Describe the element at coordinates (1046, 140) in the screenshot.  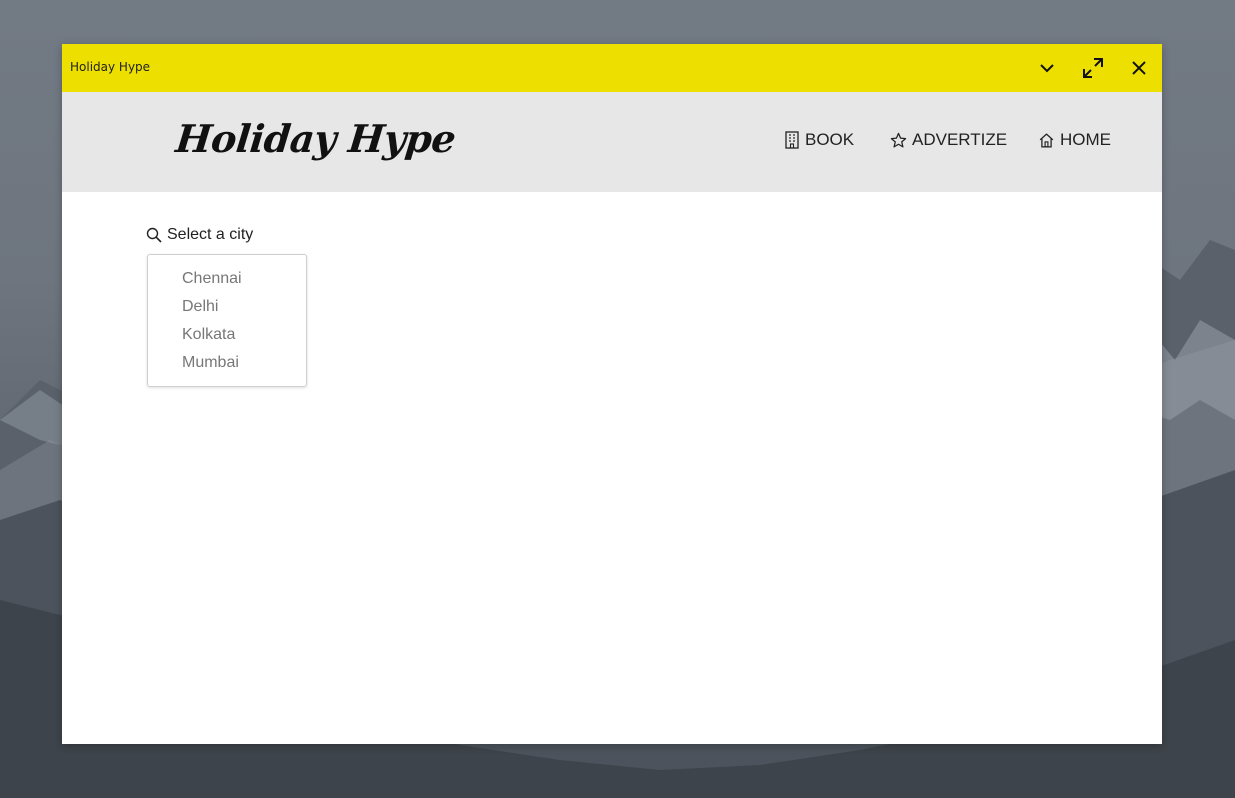
I see `home-icon` at that location.